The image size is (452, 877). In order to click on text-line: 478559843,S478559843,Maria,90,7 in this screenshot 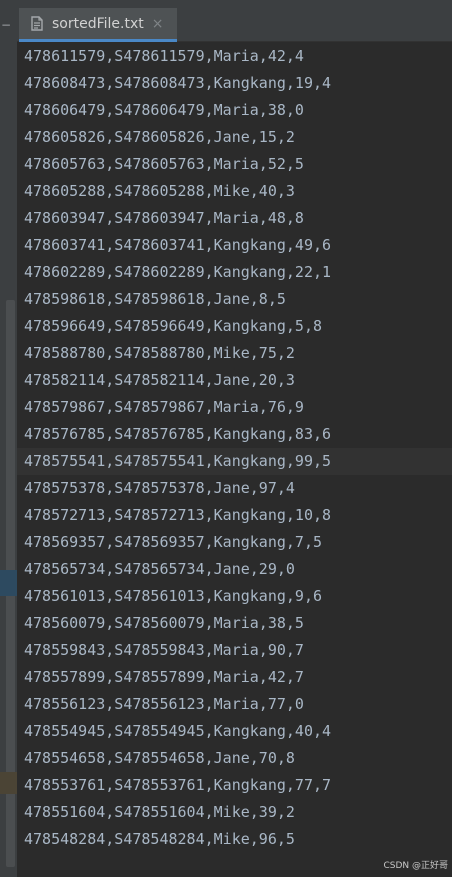, I will do `click(234, 650)`.